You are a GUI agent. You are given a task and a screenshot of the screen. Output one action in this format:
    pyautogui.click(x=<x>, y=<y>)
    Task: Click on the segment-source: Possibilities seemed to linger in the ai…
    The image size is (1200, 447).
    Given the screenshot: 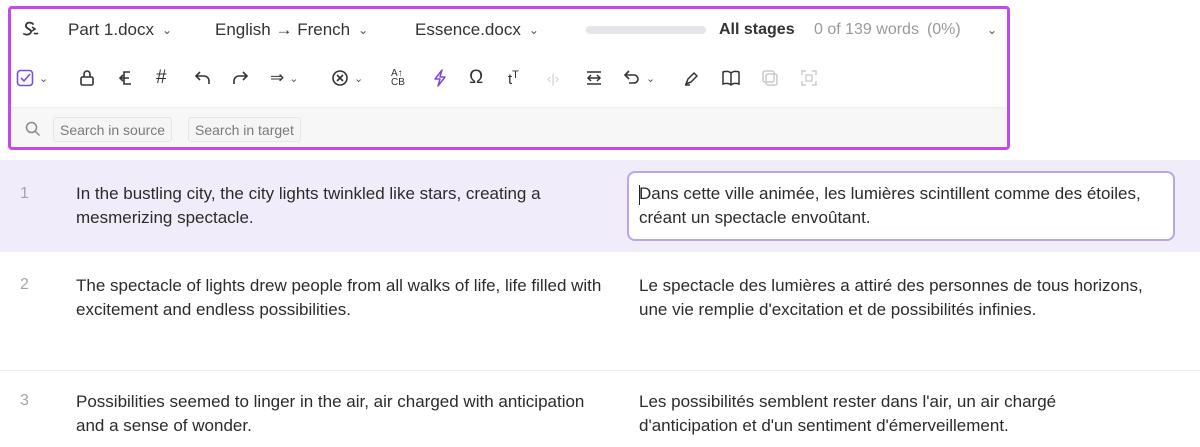 What is the action you would take?
    pyautogui.click(x=330, y=413)
    